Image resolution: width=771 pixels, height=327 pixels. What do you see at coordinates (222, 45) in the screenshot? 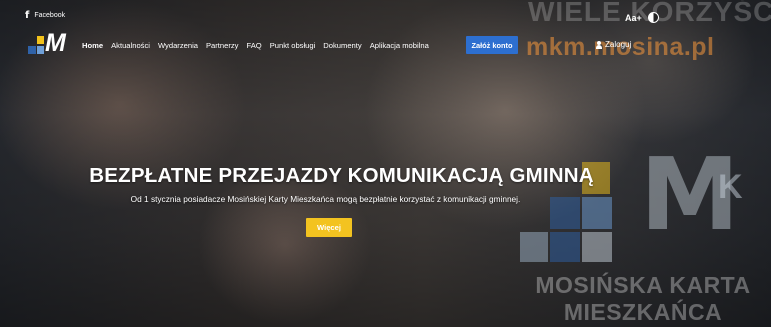
I see `nav-item-partners: Partnerzy` at bounding box center [222, 45].